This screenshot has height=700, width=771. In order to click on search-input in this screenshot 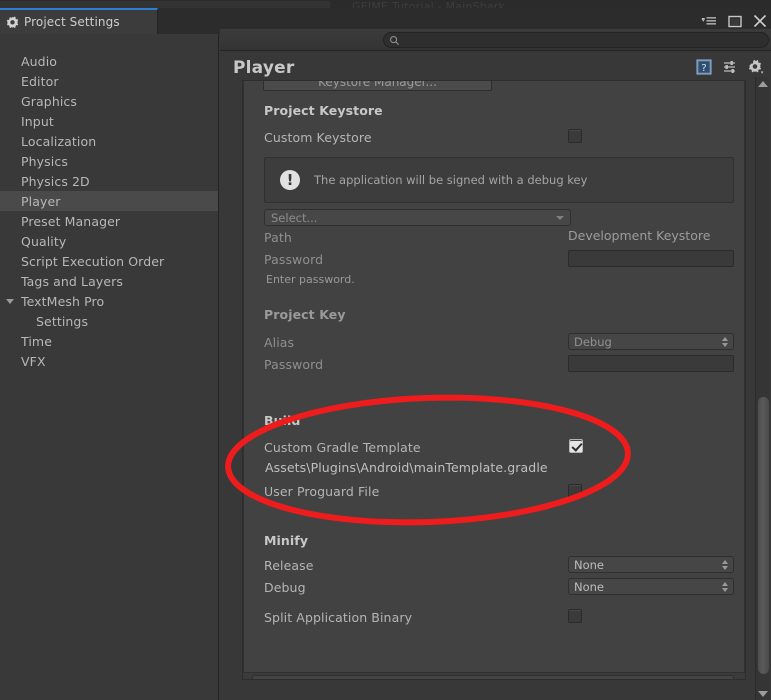, I will do `click(576, 40)`.